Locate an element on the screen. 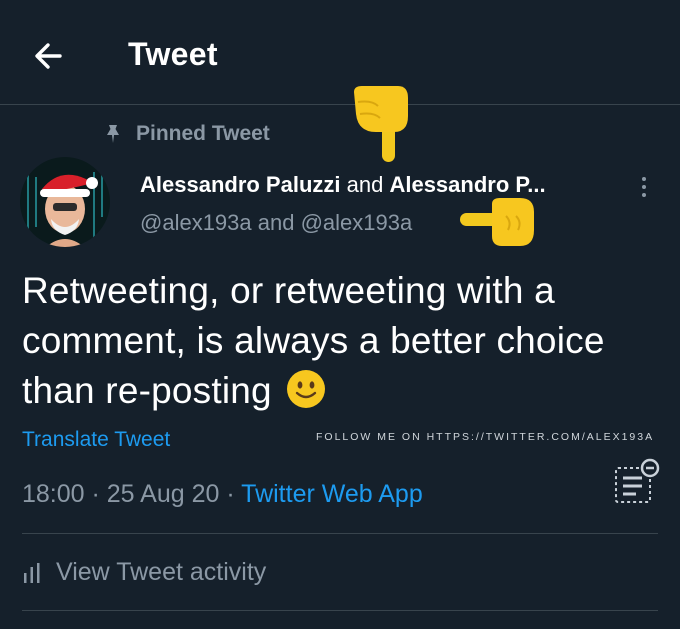 This screenshot has width=680, height=629. tweet-meta: 18:00 · 25 Aug 20 · Twitter Web App is located at coordinates (222, 494).